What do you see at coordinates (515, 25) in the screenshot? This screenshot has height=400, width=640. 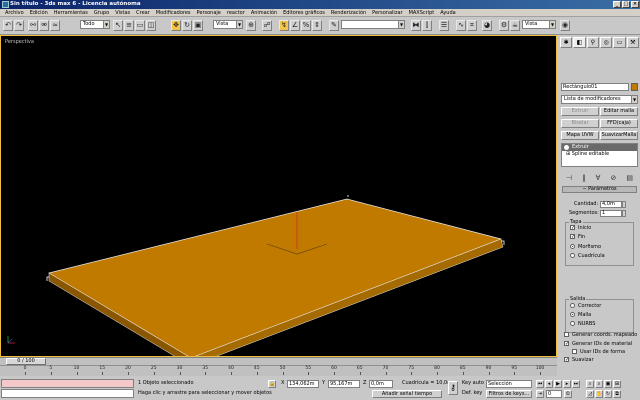 I see `quick-render-icon: ☕` at bounding box center [515, 25].